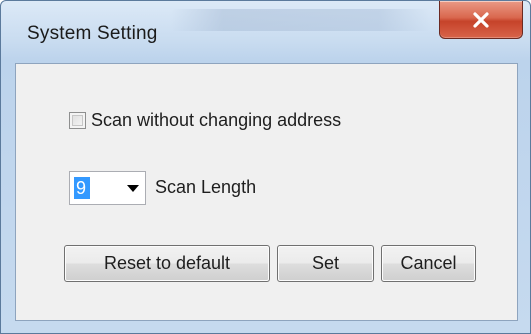 This screenshot has width=531, height=334. Describe the element at coordinates (301, 20) in the screenshot. I see `background-window-blur` at that location.